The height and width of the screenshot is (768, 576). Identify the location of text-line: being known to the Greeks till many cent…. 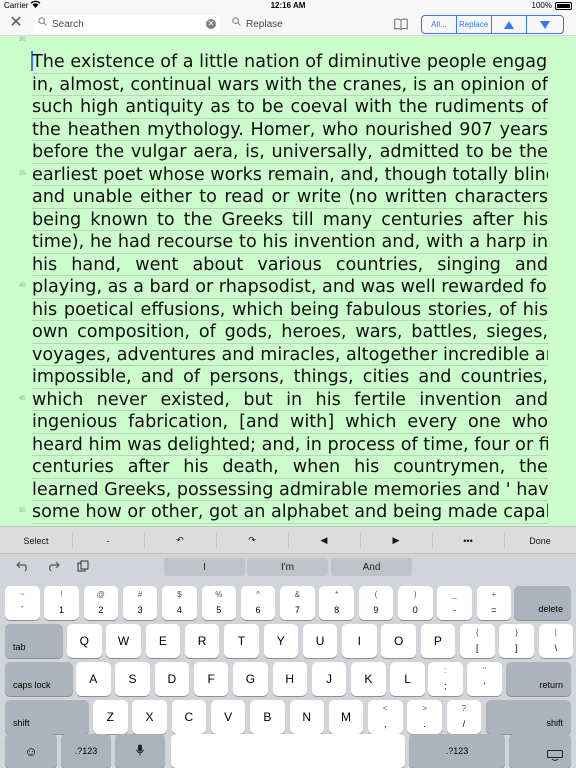
(290, 220).